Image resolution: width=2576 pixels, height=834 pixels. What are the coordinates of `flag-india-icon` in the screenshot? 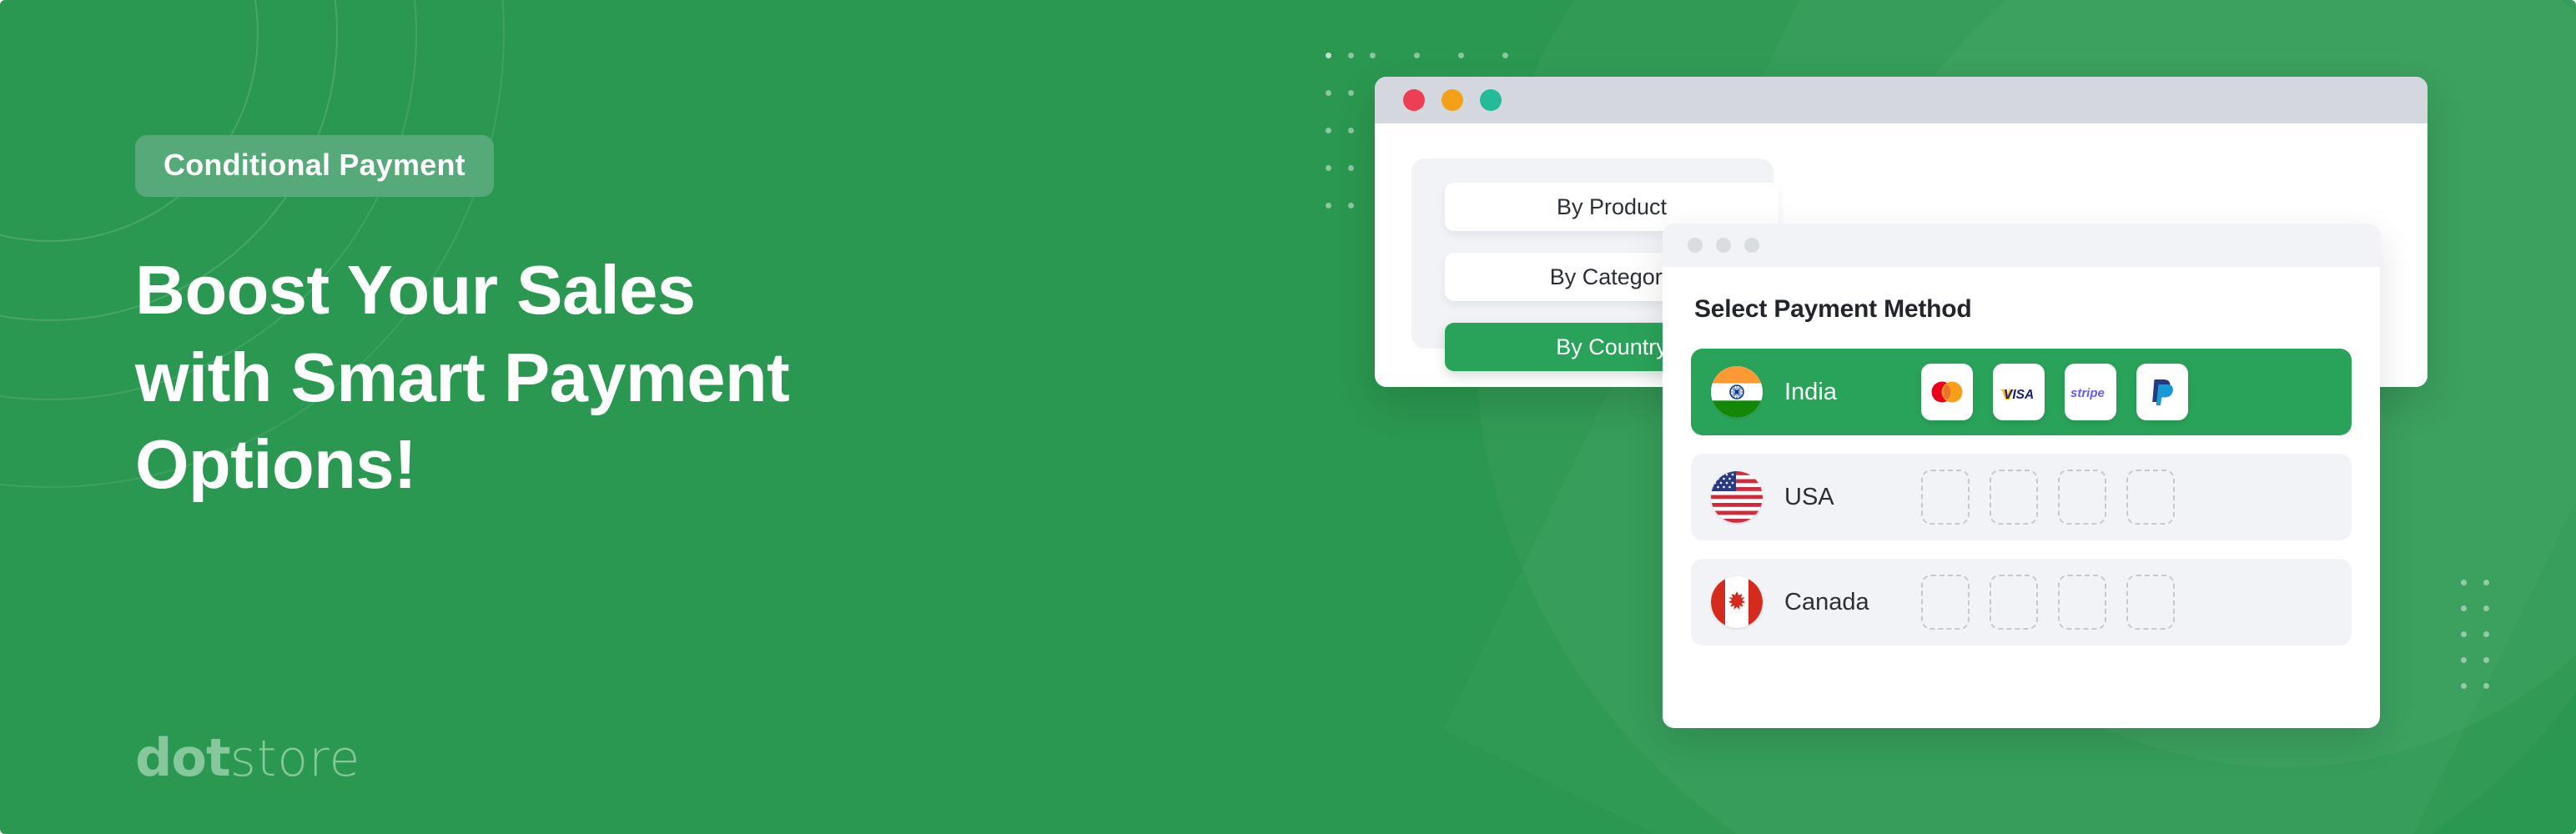 It's located at (1737, 392).